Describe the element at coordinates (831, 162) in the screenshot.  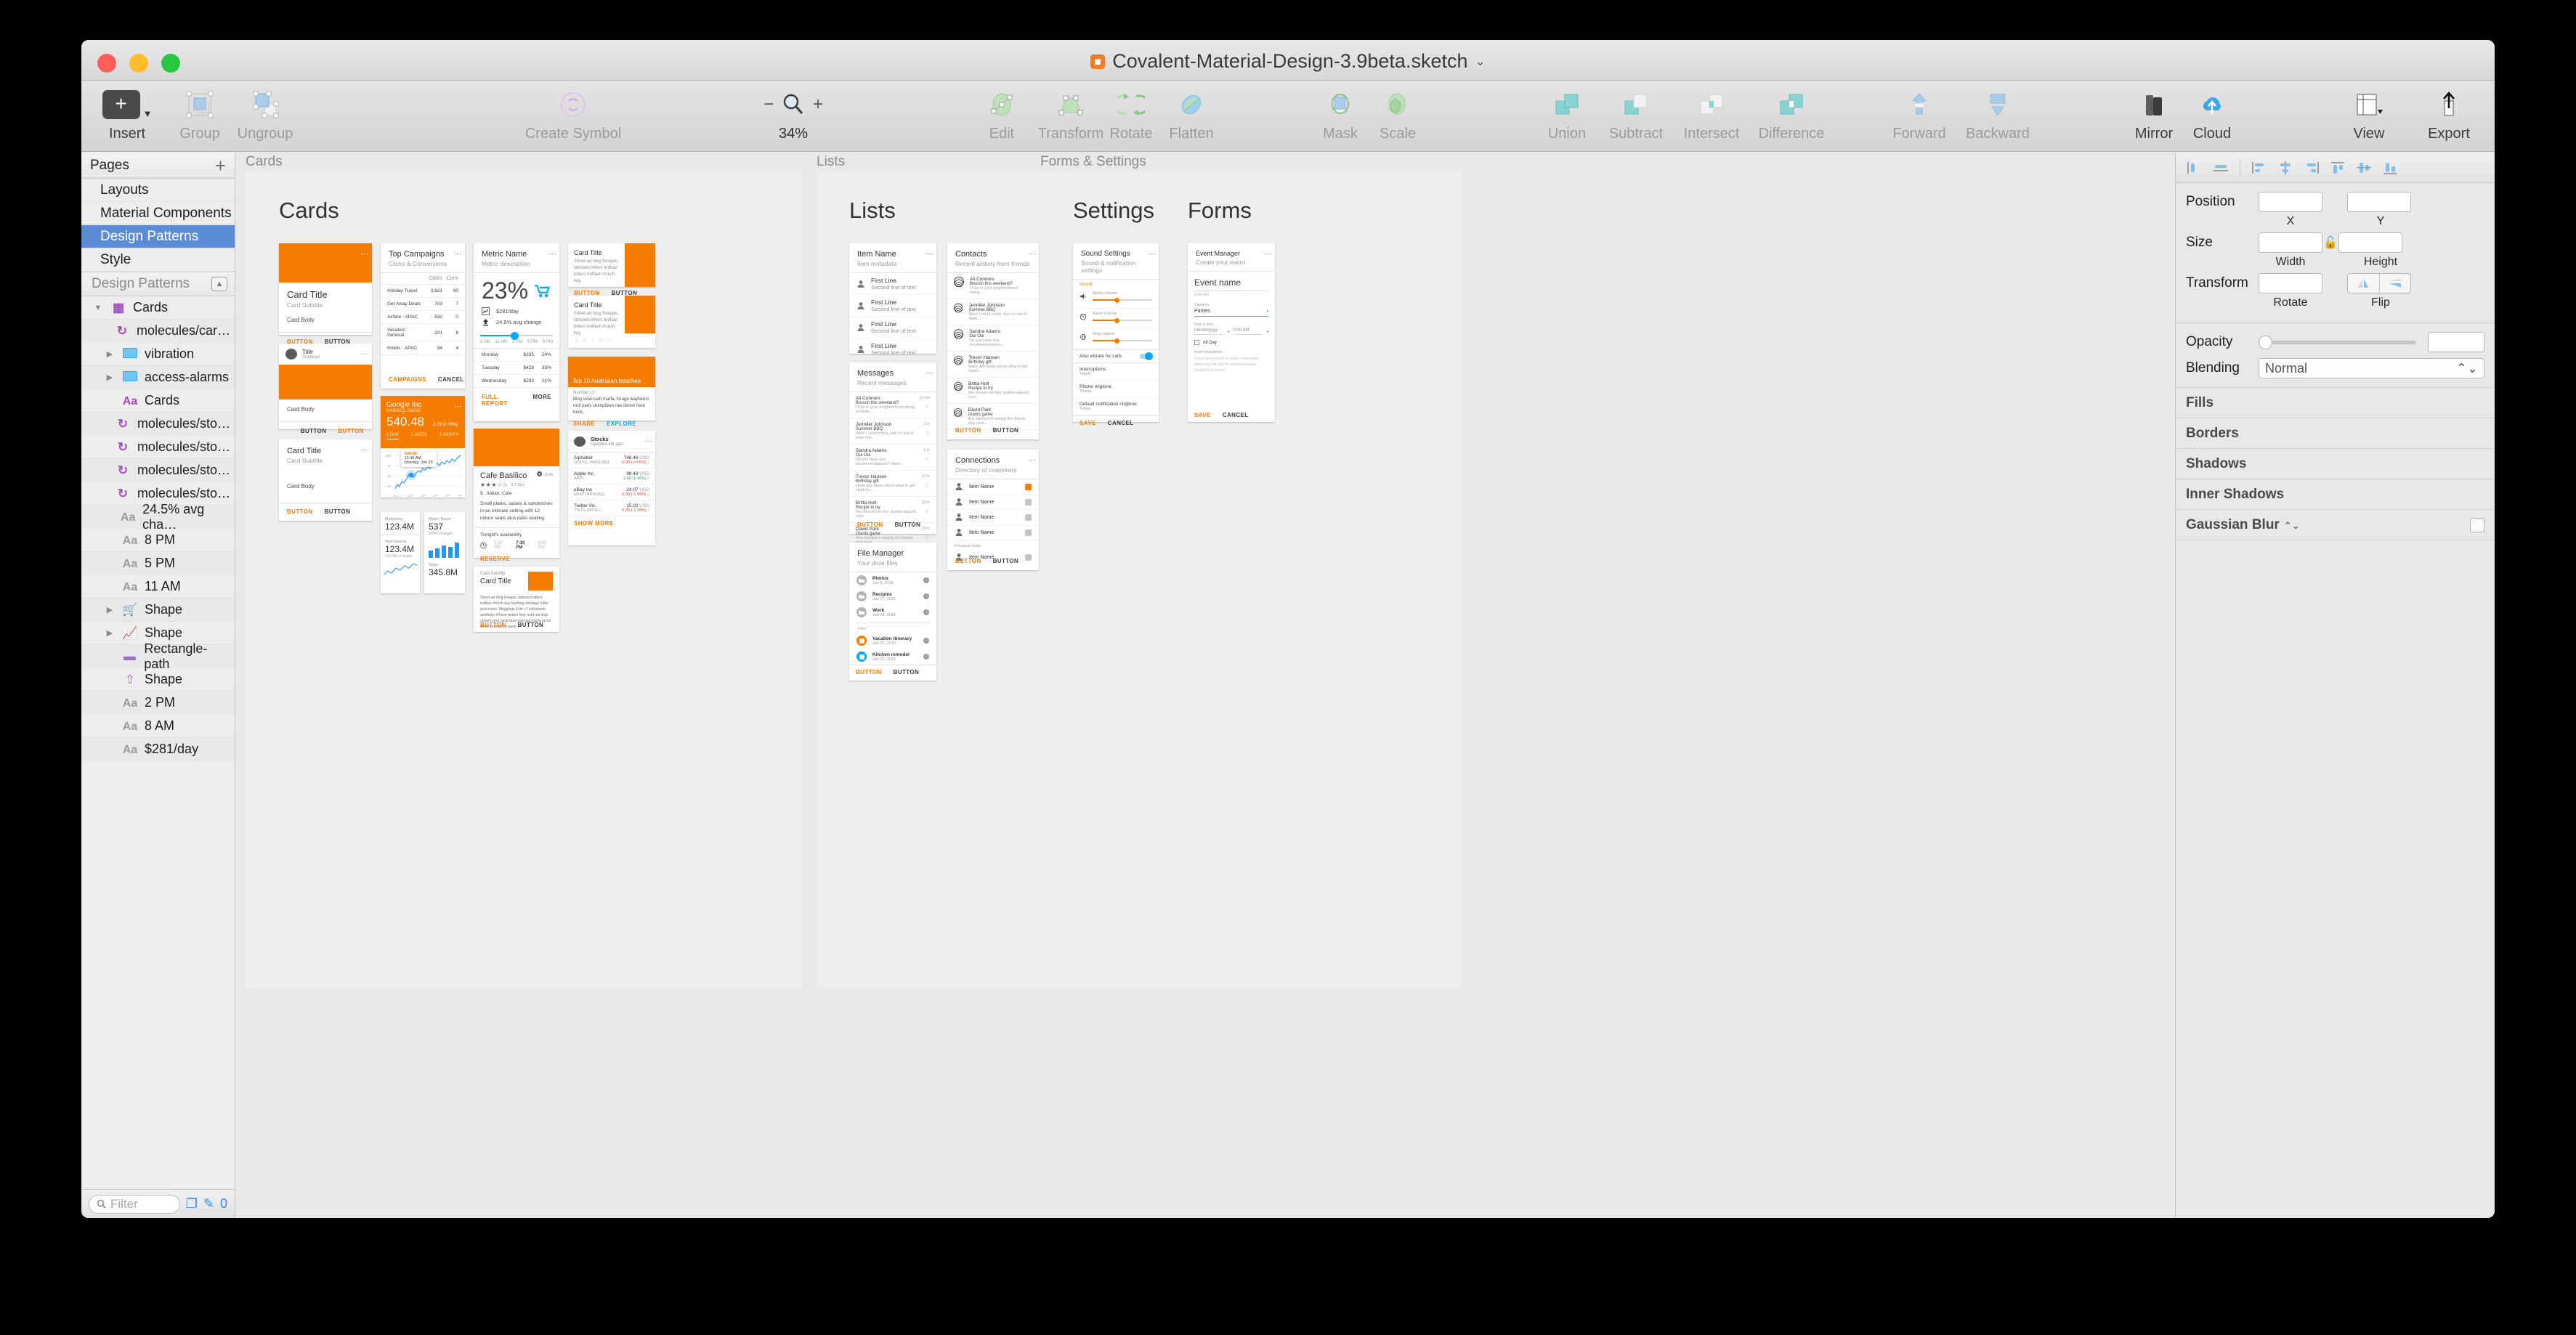
I see `artboard-label-lists: Lists` at that location.